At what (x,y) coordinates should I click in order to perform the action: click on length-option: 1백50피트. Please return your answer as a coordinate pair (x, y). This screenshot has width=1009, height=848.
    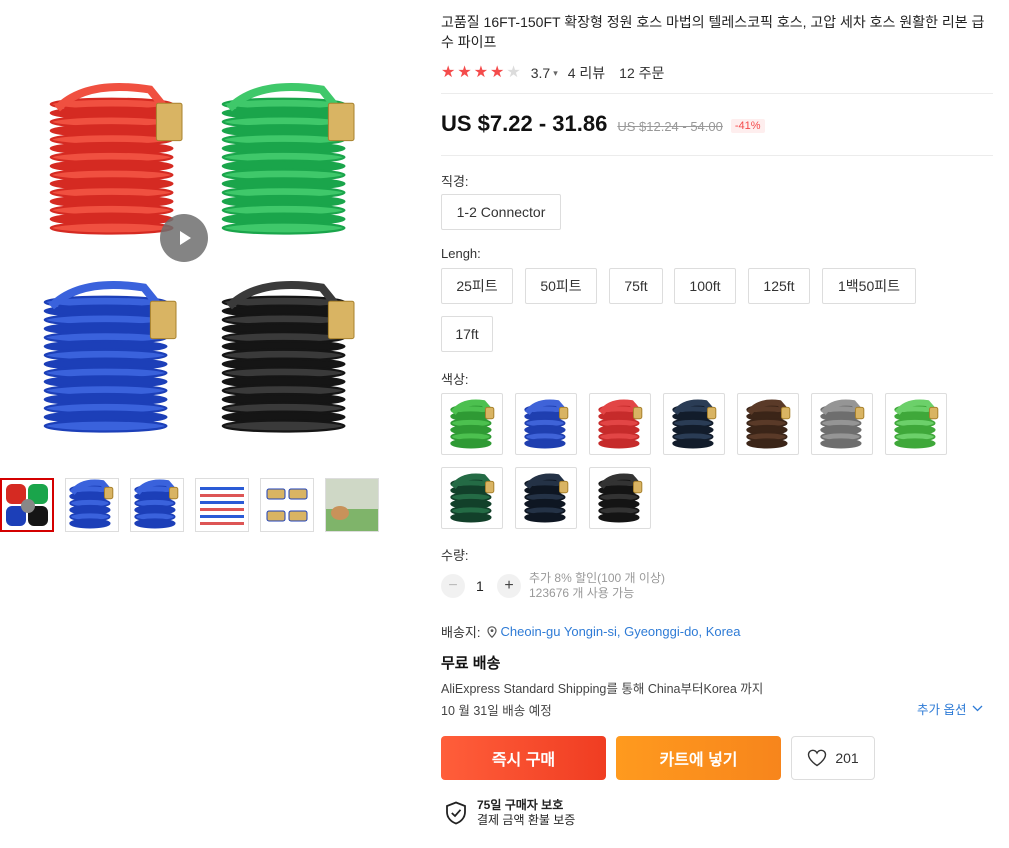
    Looking at the image, I should click on (869, 286).